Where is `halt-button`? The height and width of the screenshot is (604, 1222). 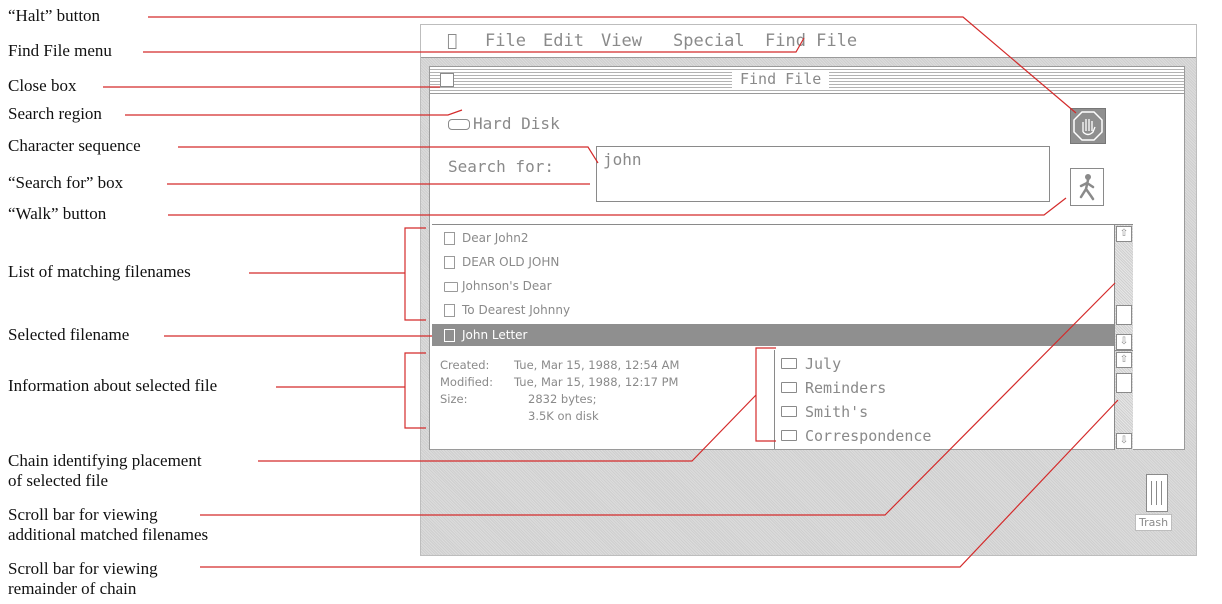 halt-button is located at coordinates (1088, 126).